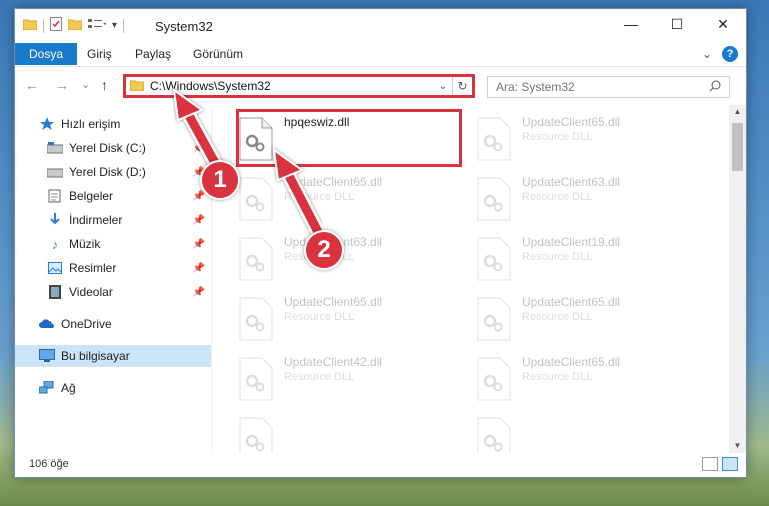  Describe the element at coordinates (68, 388) in the screenshot. I see `sidebar-item-label: Ağ` at that location.